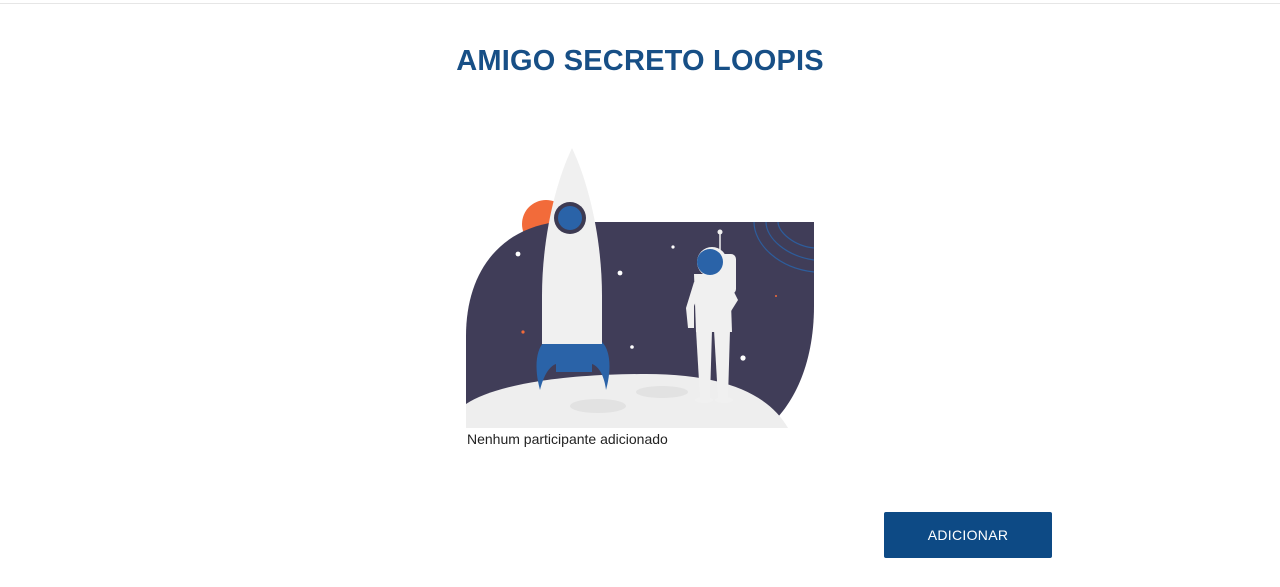 The image size is (1280, 587). I want to click on rocket-body, so click(572, 246).